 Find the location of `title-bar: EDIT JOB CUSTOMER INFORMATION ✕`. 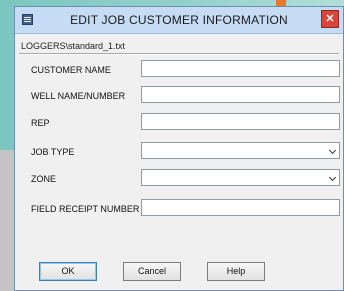

title-bar: EDIT JOB CUSTOMER INFORMATION ✕ is located at coordinates (179, 20).